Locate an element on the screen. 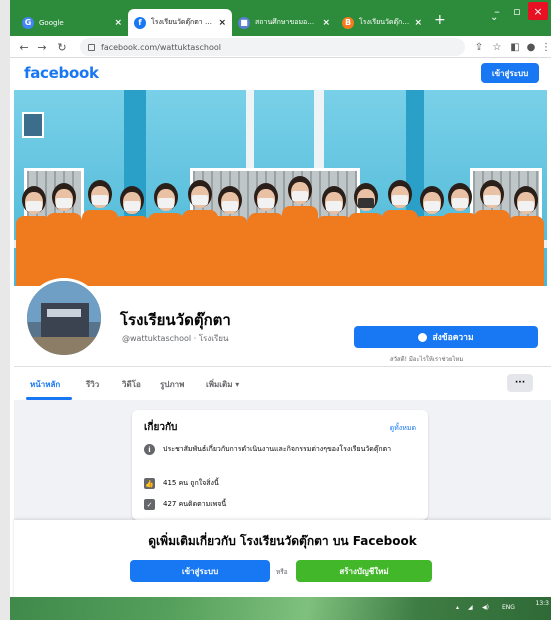 The width and height of the screenshot is (551, 620). desktop-edge is located at coordinates (5, 310).